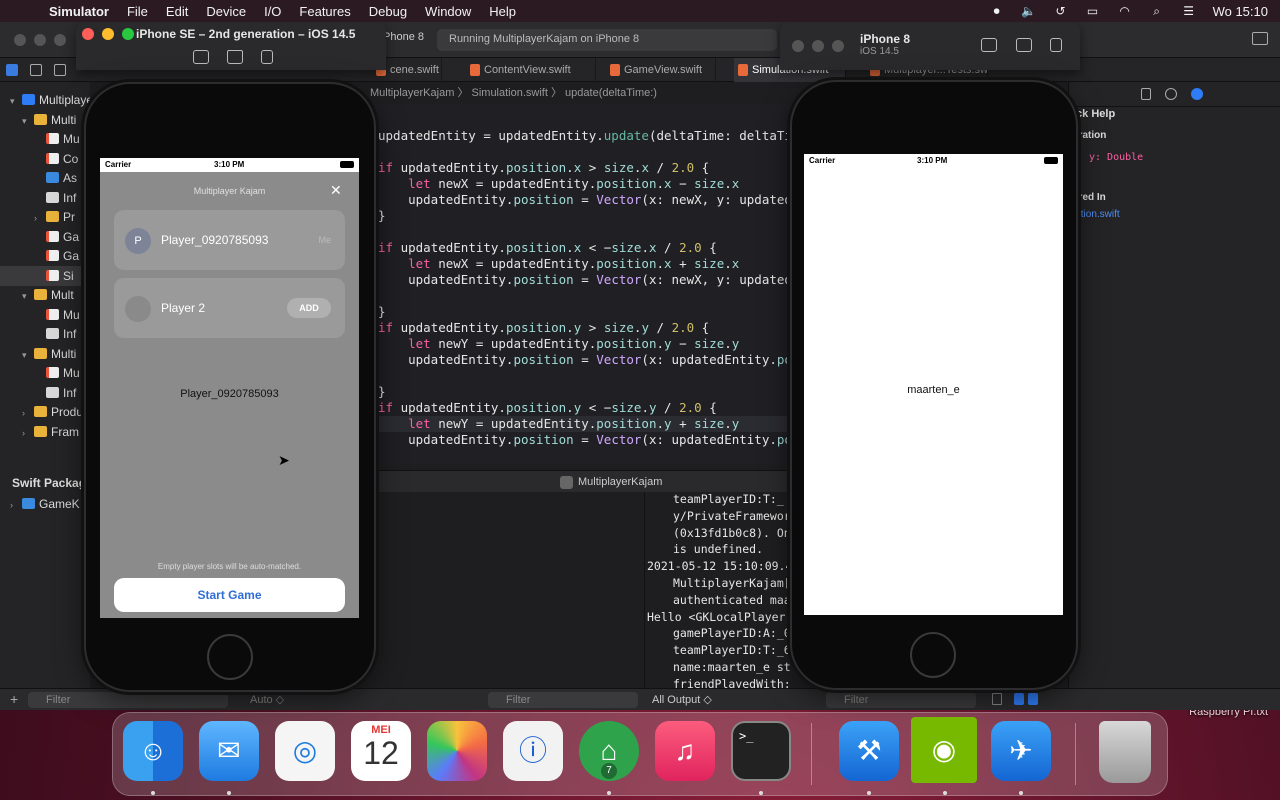  Describe the element at coordinates (40, 40) in the screenshot. I see `xcode-window-controls` at that location.